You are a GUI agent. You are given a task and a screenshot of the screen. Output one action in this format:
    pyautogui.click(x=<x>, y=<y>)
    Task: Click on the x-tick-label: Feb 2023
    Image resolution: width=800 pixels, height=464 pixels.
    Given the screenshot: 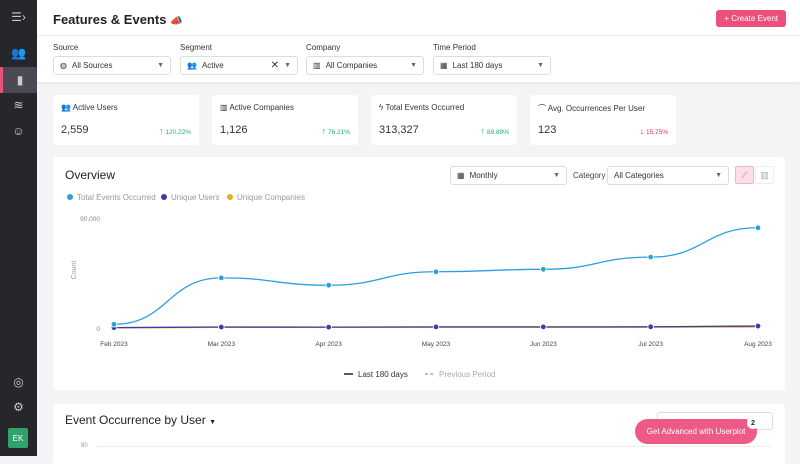 What is the action you would take?
    pyautogui.click(x=114, y=344)
    